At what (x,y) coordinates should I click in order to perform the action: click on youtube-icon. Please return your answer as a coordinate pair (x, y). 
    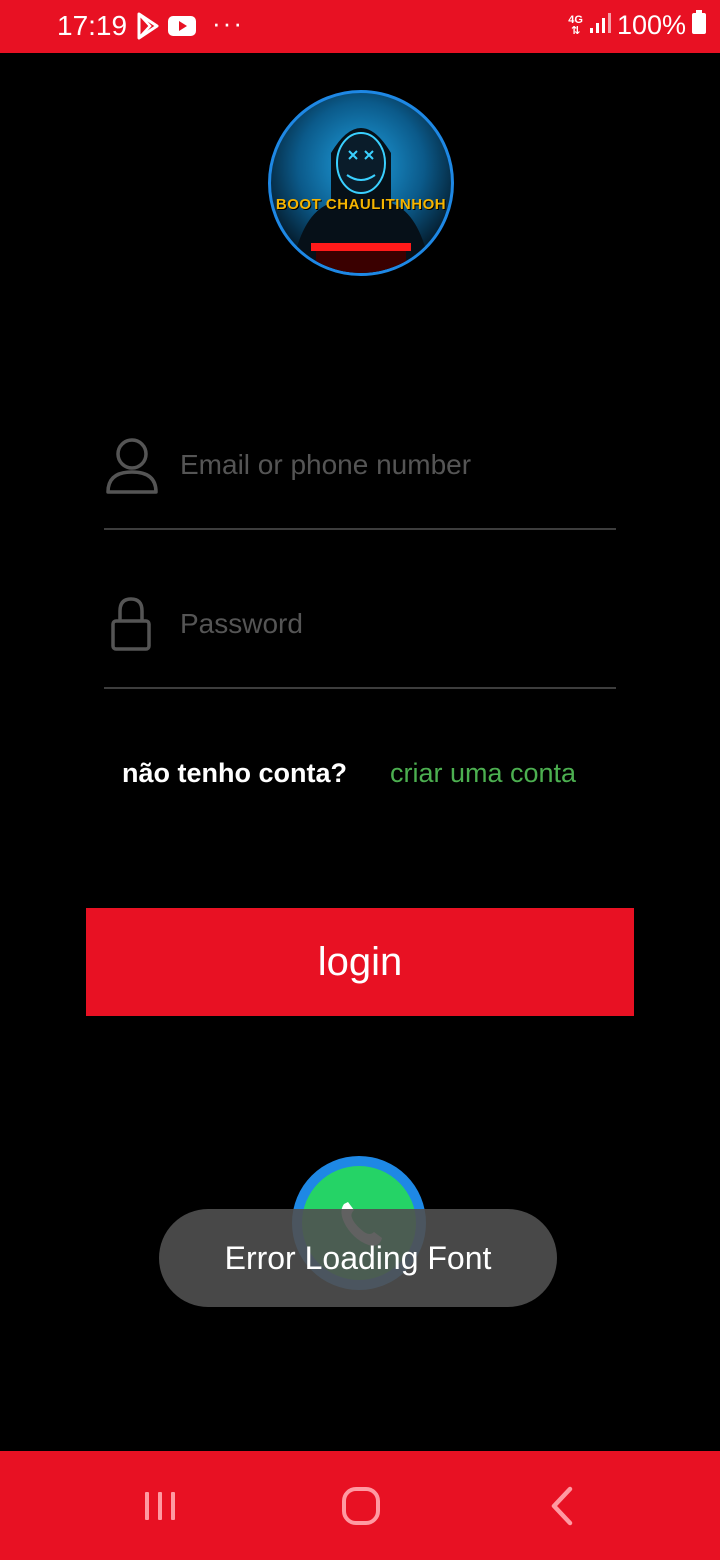
    Looking at the image, I should click on (182, 28).